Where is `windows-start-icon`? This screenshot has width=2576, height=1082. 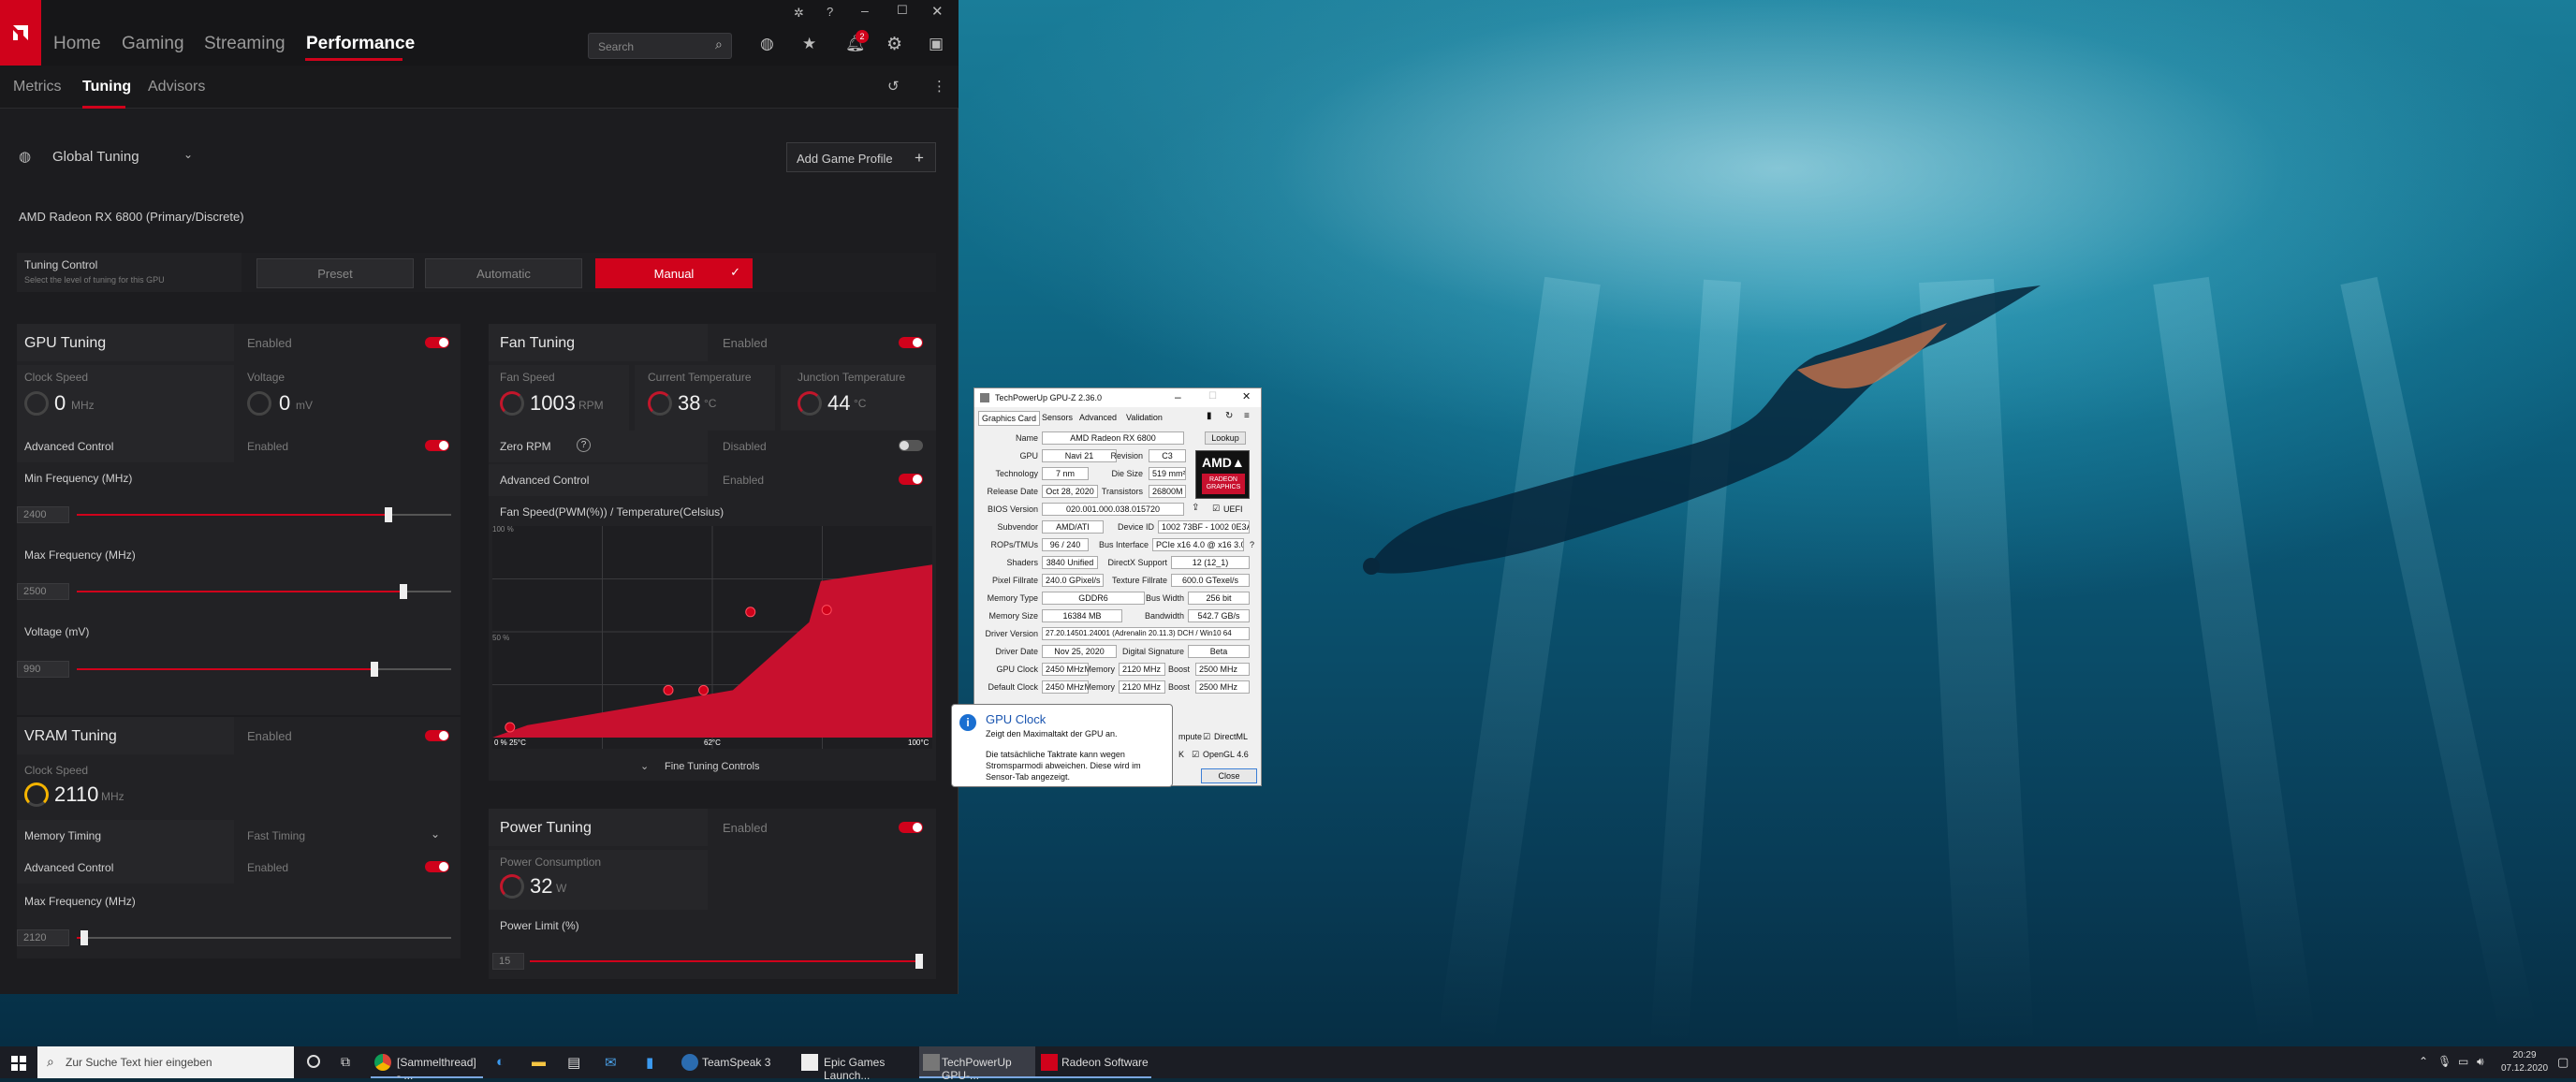 windows-start-icon is located at coordinates (18, 1063).